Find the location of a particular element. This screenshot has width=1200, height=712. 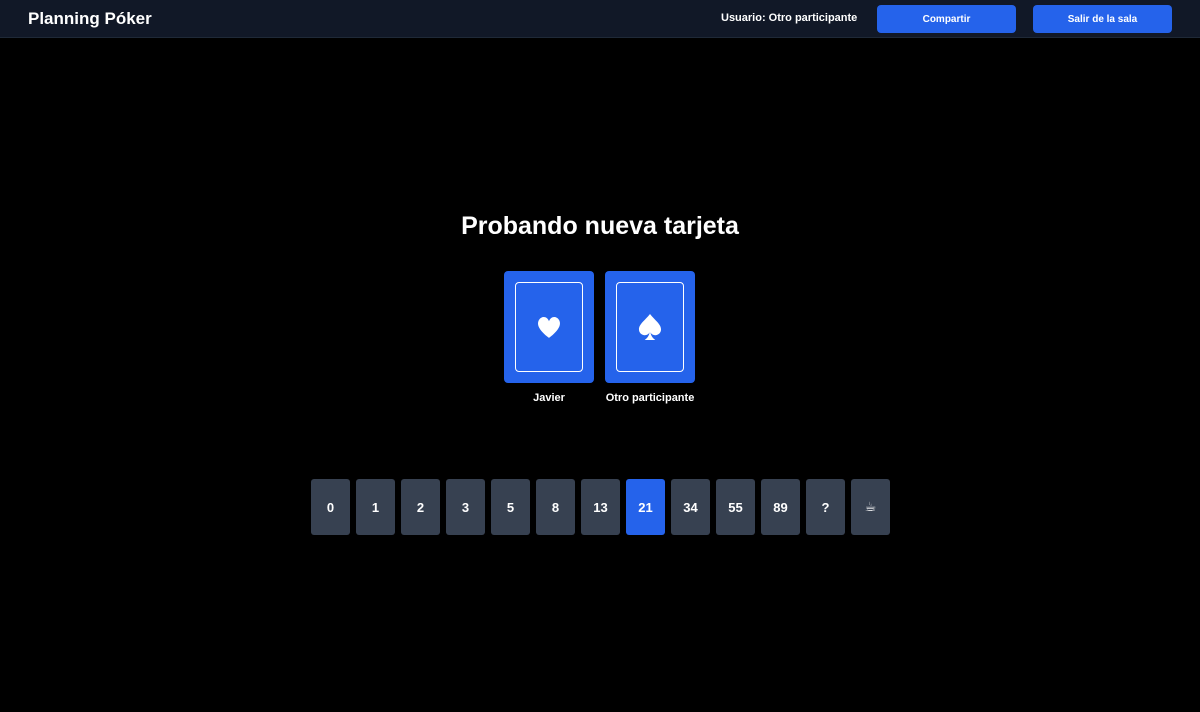

player-name: Javier is located at coordinates (549, 398).